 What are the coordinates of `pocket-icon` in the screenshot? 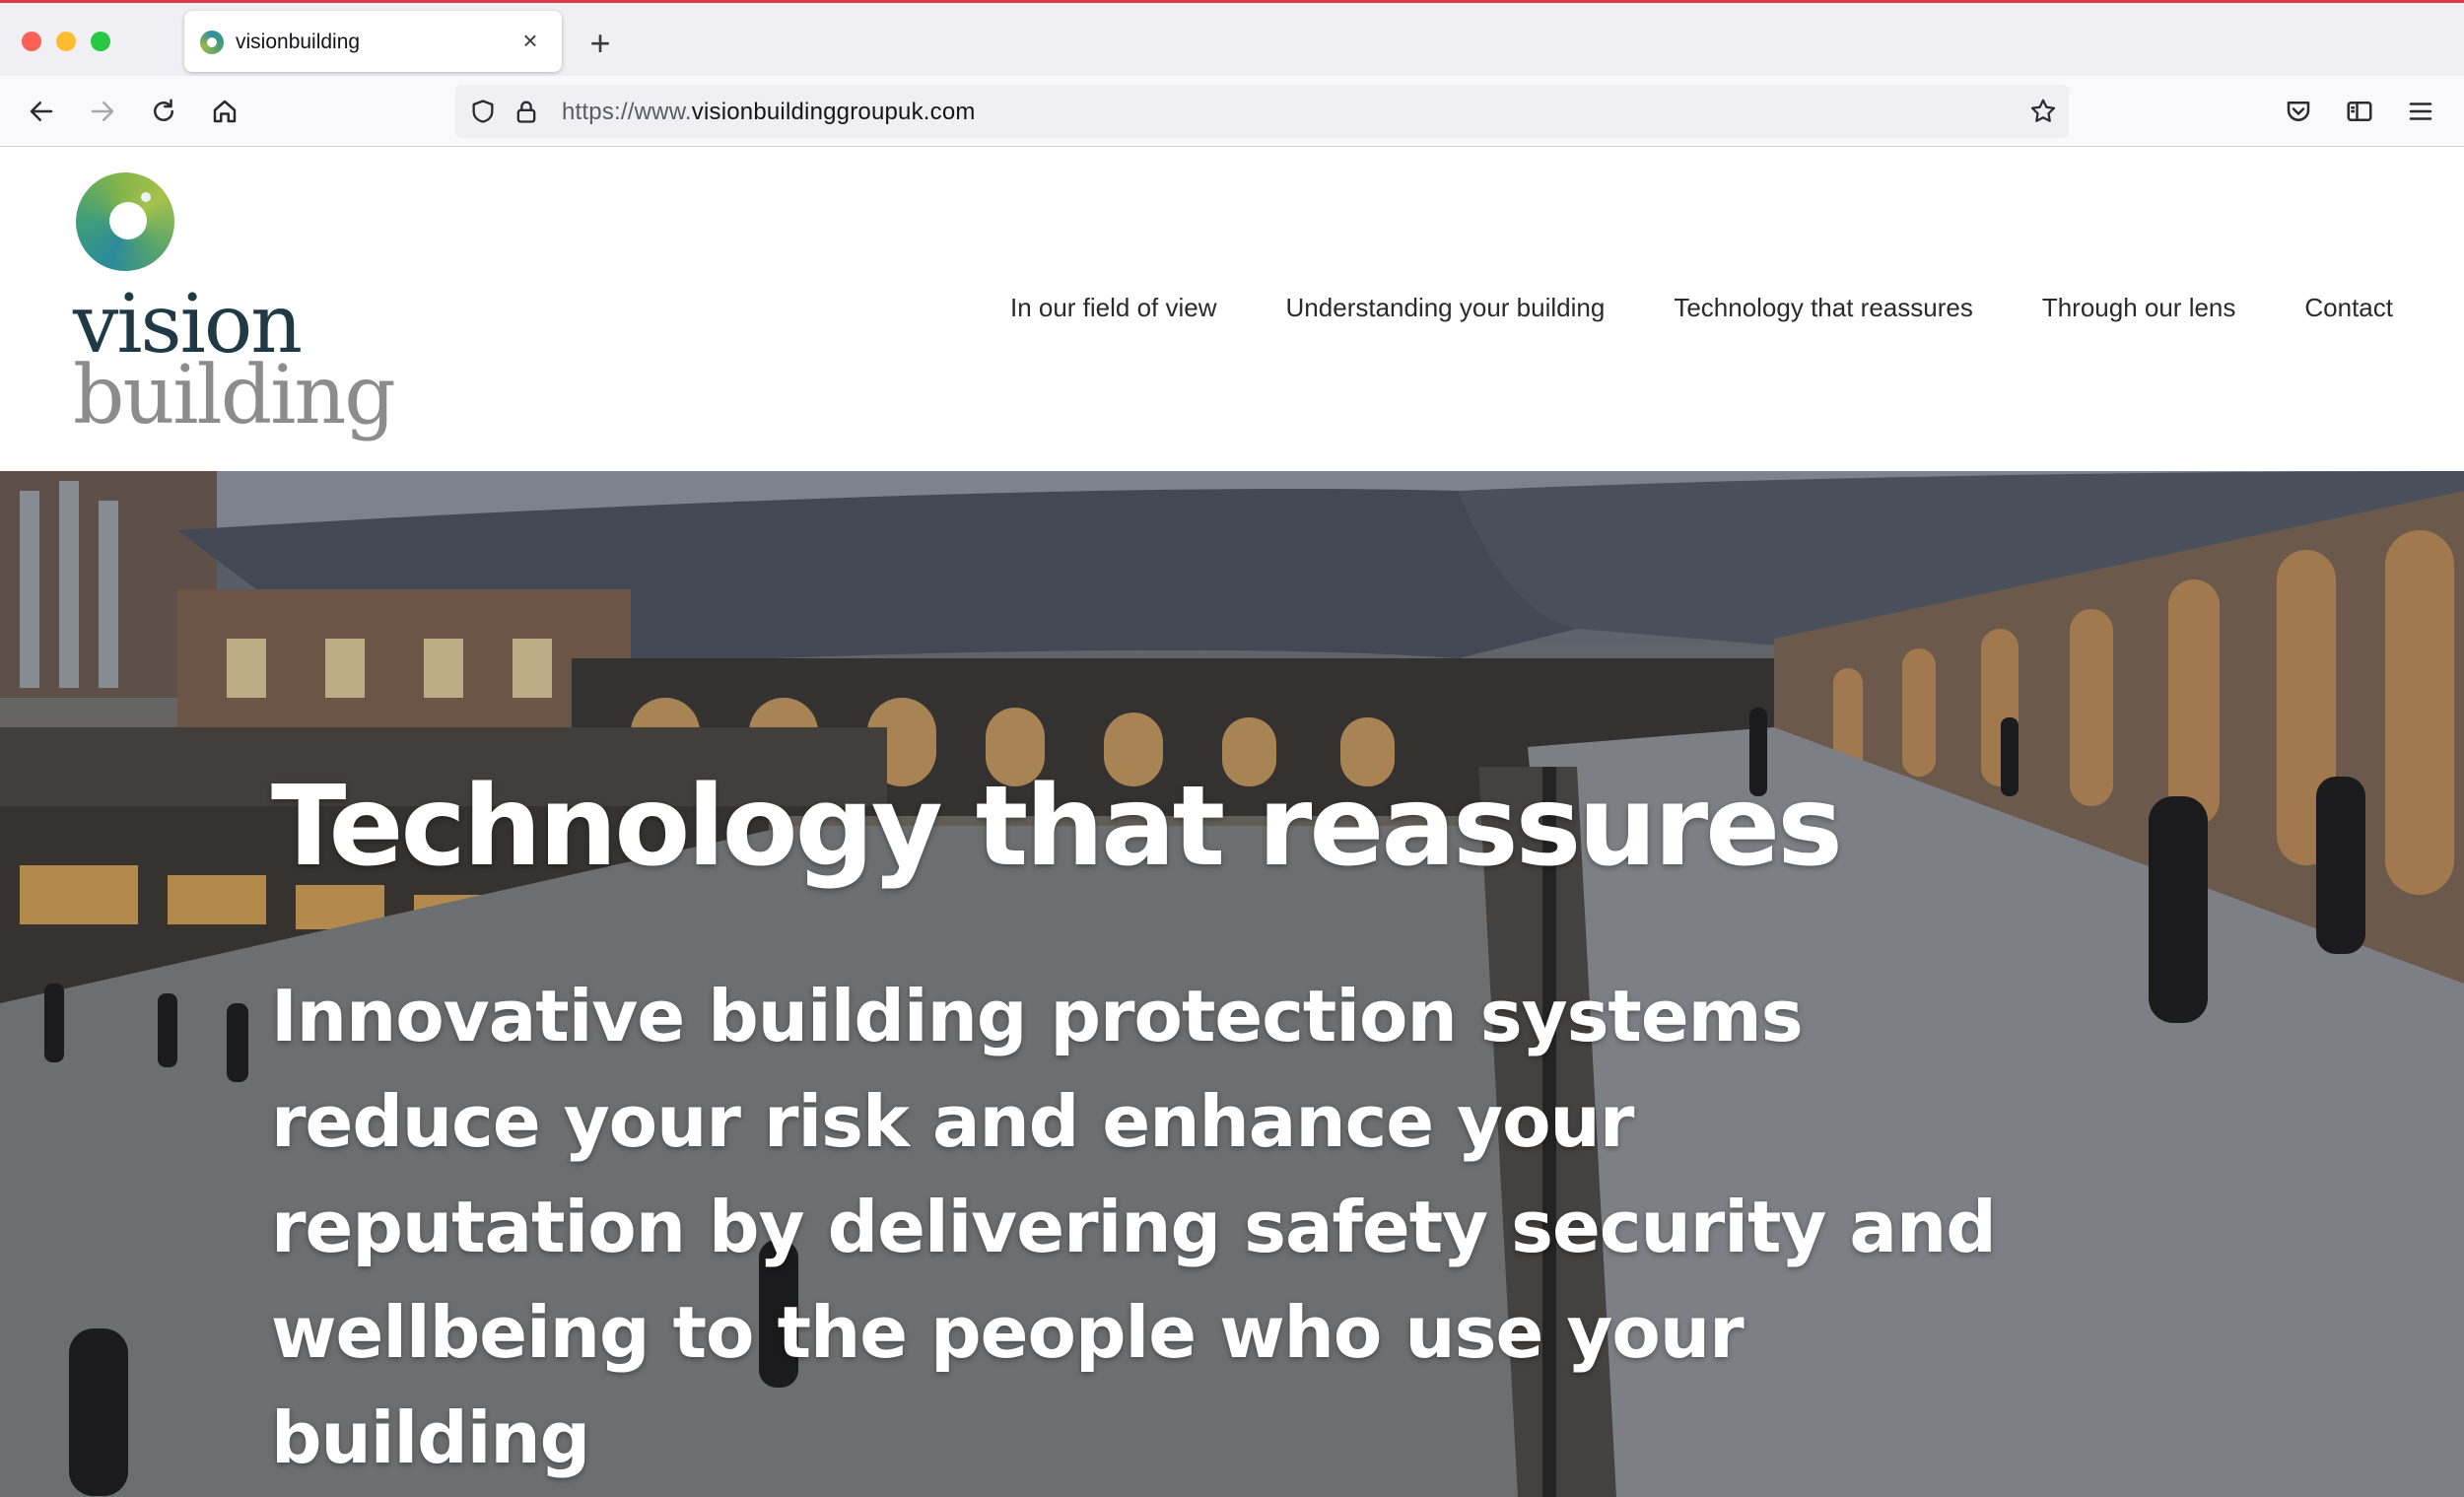 It's located at (2298, 111).